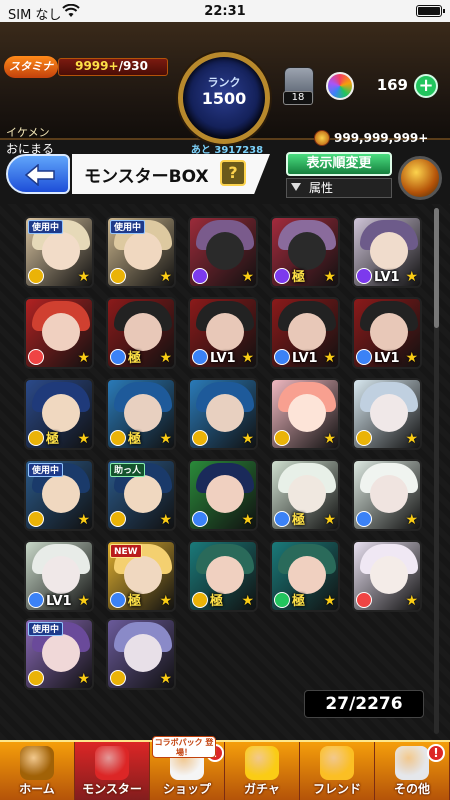 The height and width of the screenshot is (800, 450). I want to click on nav-label: フレンド, so click(336, 789).